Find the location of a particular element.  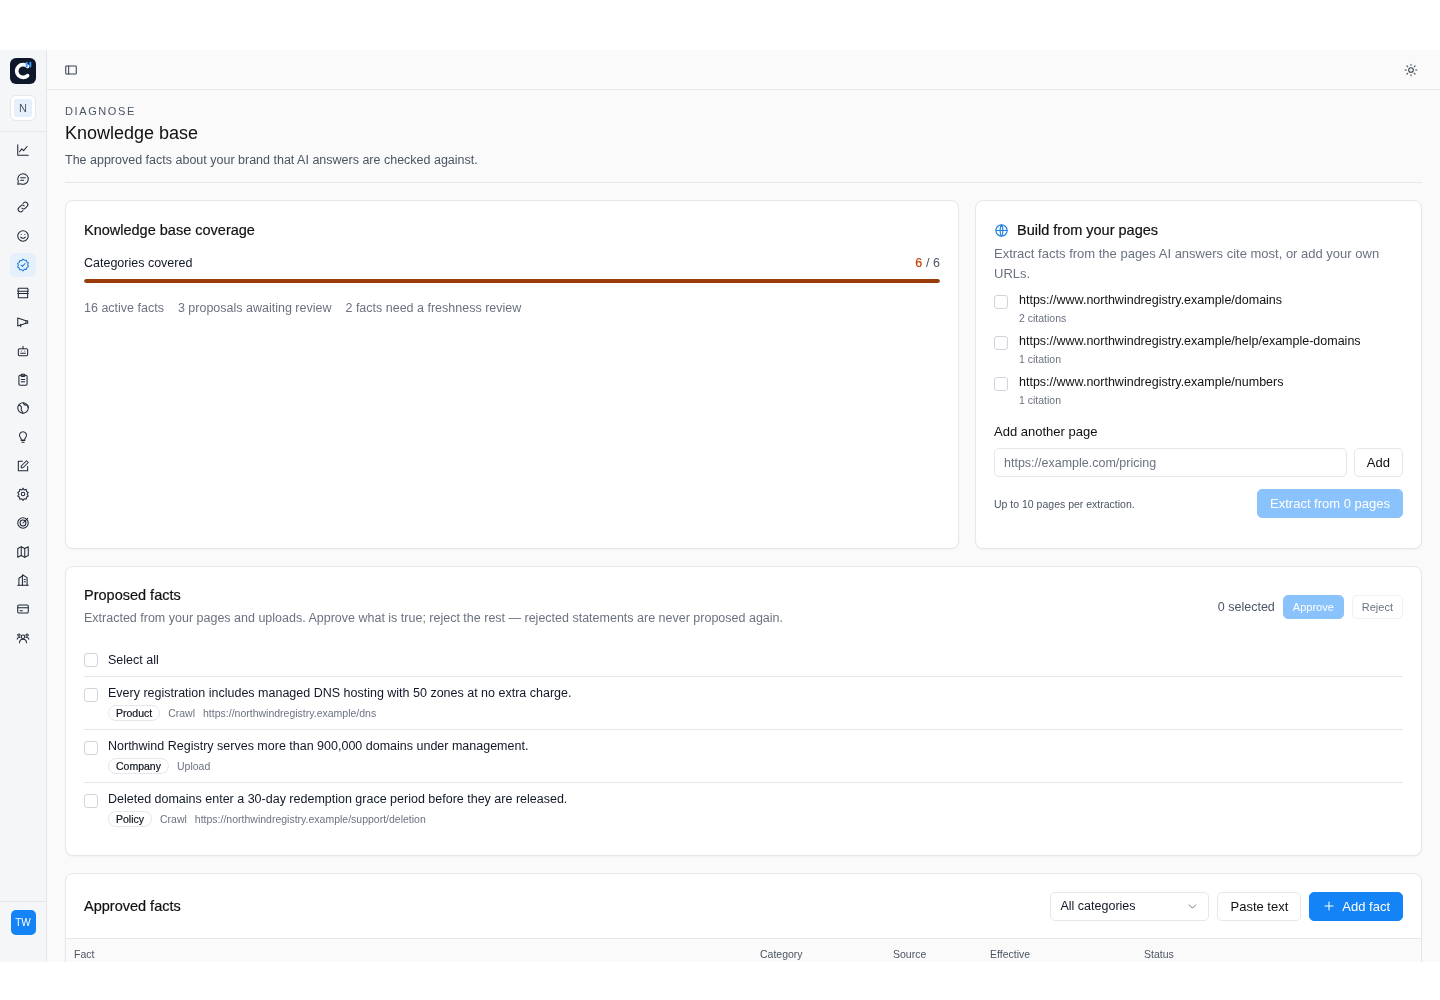

reject-button: Reject is located at coordinates (1377, 607).